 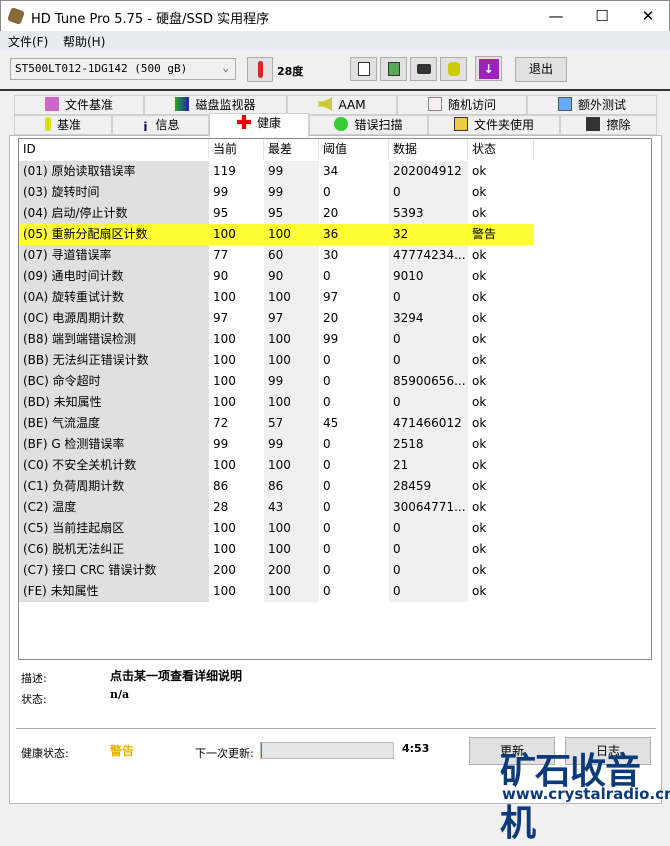 What do you see at coordinates (501, 234) in the screenshot?
I see `cell-status: 警告` at bounding box center [501, 234].